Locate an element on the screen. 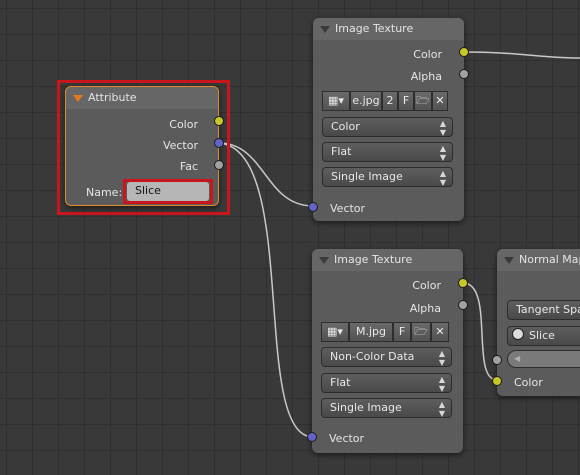 This screenshot has width=580, height=475. image-users-count: 2 is located at coordinates (390, 101).